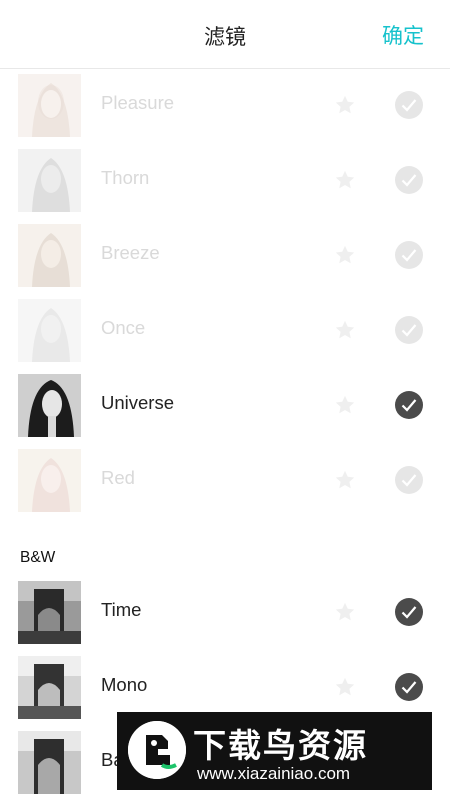 Image resolution: width=450 pixels, height=800 pixels. I want to click on filter-label: Thorn, so click(125, 177).